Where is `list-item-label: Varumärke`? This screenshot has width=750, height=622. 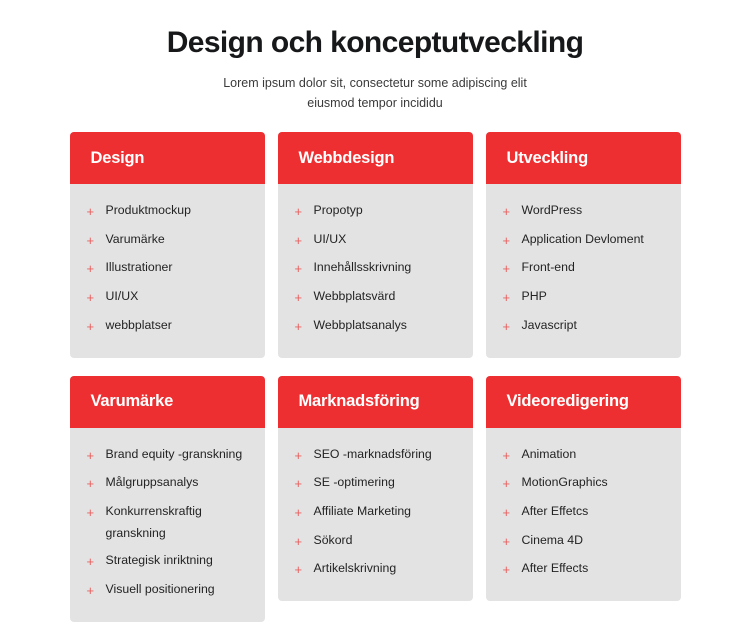 list-item-label: Varumärke is located at coordinates (135, 238).